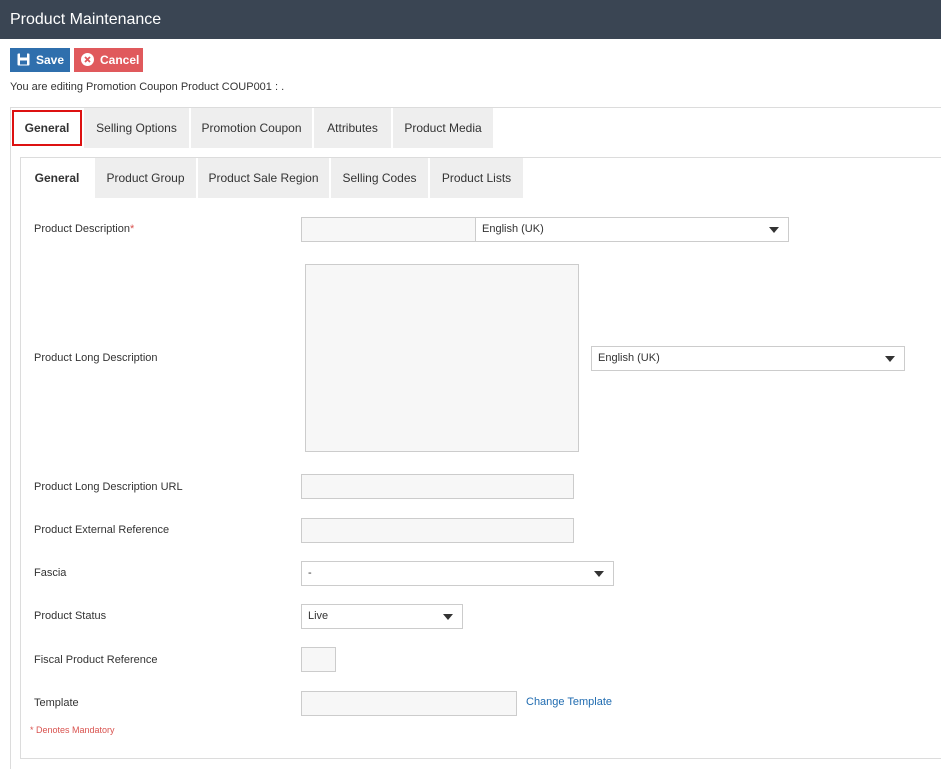  Describe the element at coordinates (87, 59) in the screenshot. I see `close-circle-icon` at that location.